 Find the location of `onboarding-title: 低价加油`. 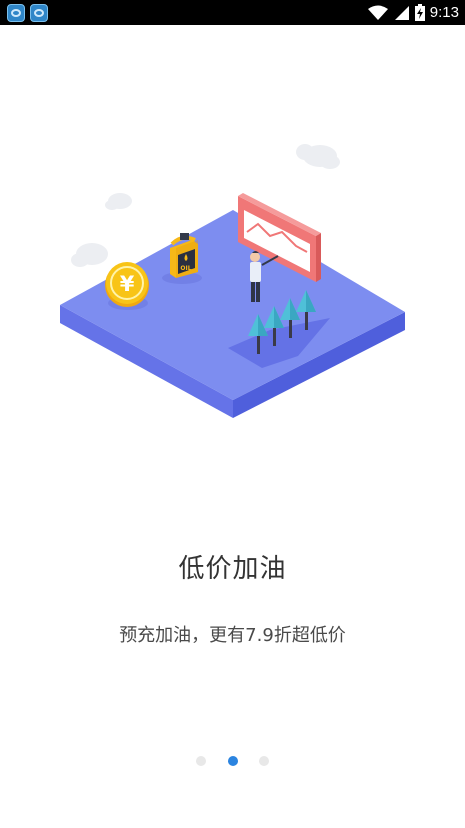

onboarding-title: 低价加油 is located at coordinates (232, 569).